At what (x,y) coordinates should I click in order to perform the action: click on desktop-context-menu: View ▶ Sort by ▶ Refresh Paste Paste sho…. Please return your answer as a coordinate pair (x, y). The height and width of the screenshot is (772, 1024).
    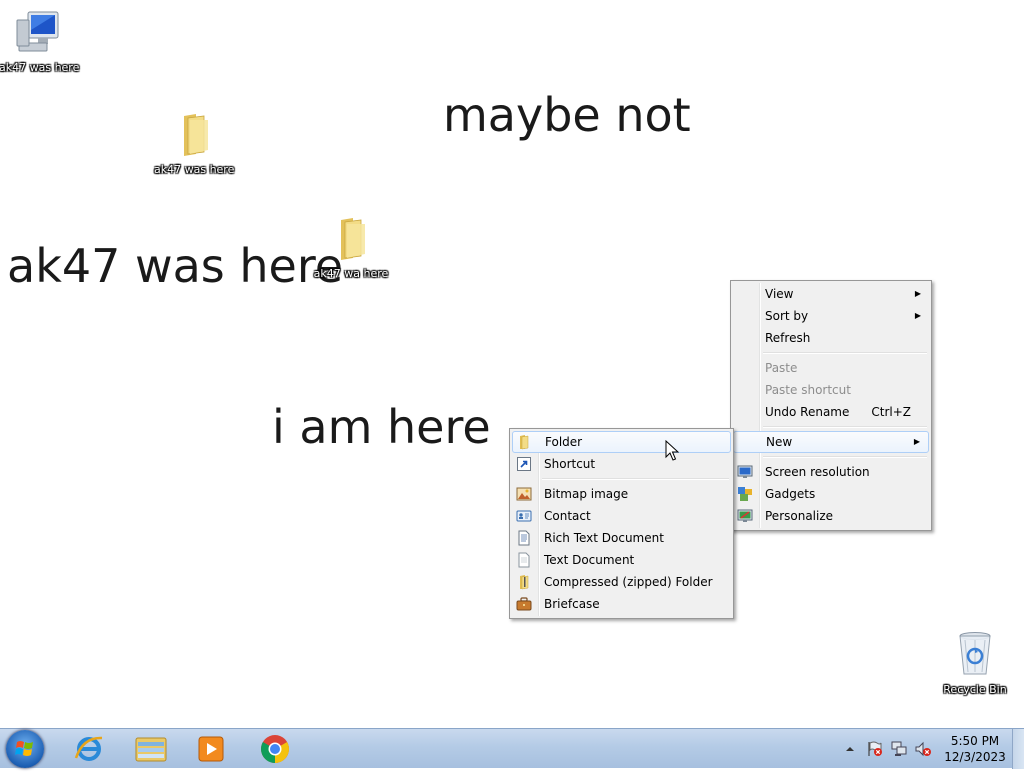
    Looking at the image, I should click on (831, 405).